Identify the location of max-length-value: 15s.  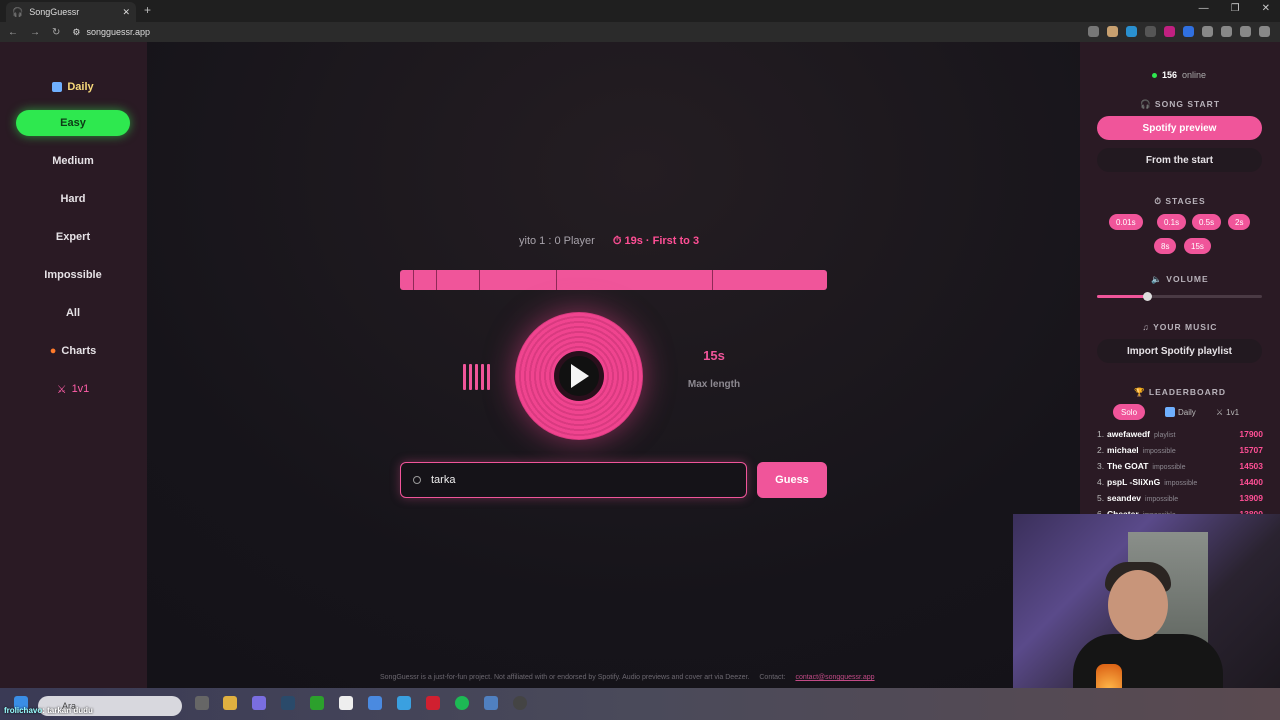
(714, 355).